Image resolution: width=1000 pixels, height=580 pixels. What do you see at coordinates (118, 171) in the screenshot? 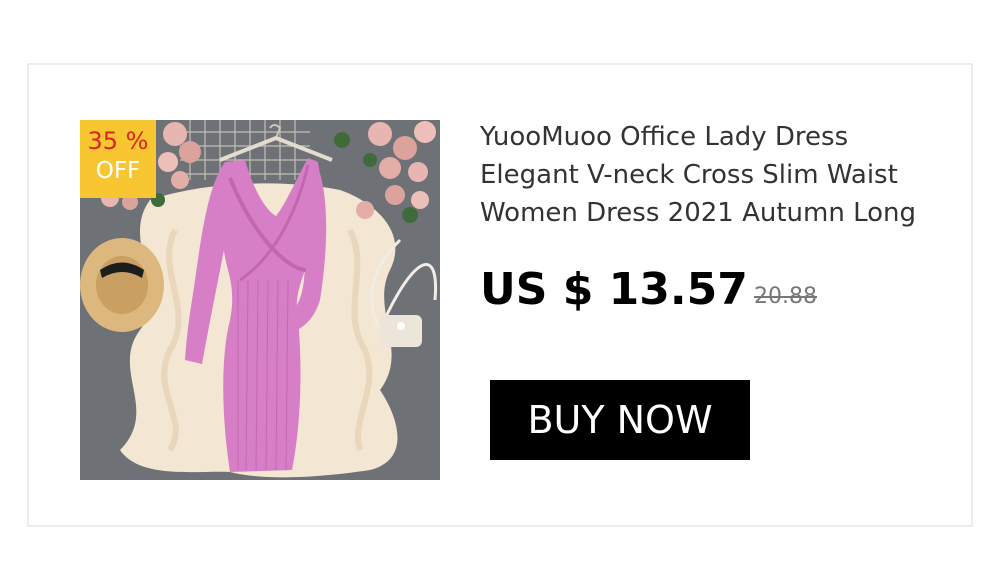
I see `discount-off-label: OFF` at bounding box center [118, 171].